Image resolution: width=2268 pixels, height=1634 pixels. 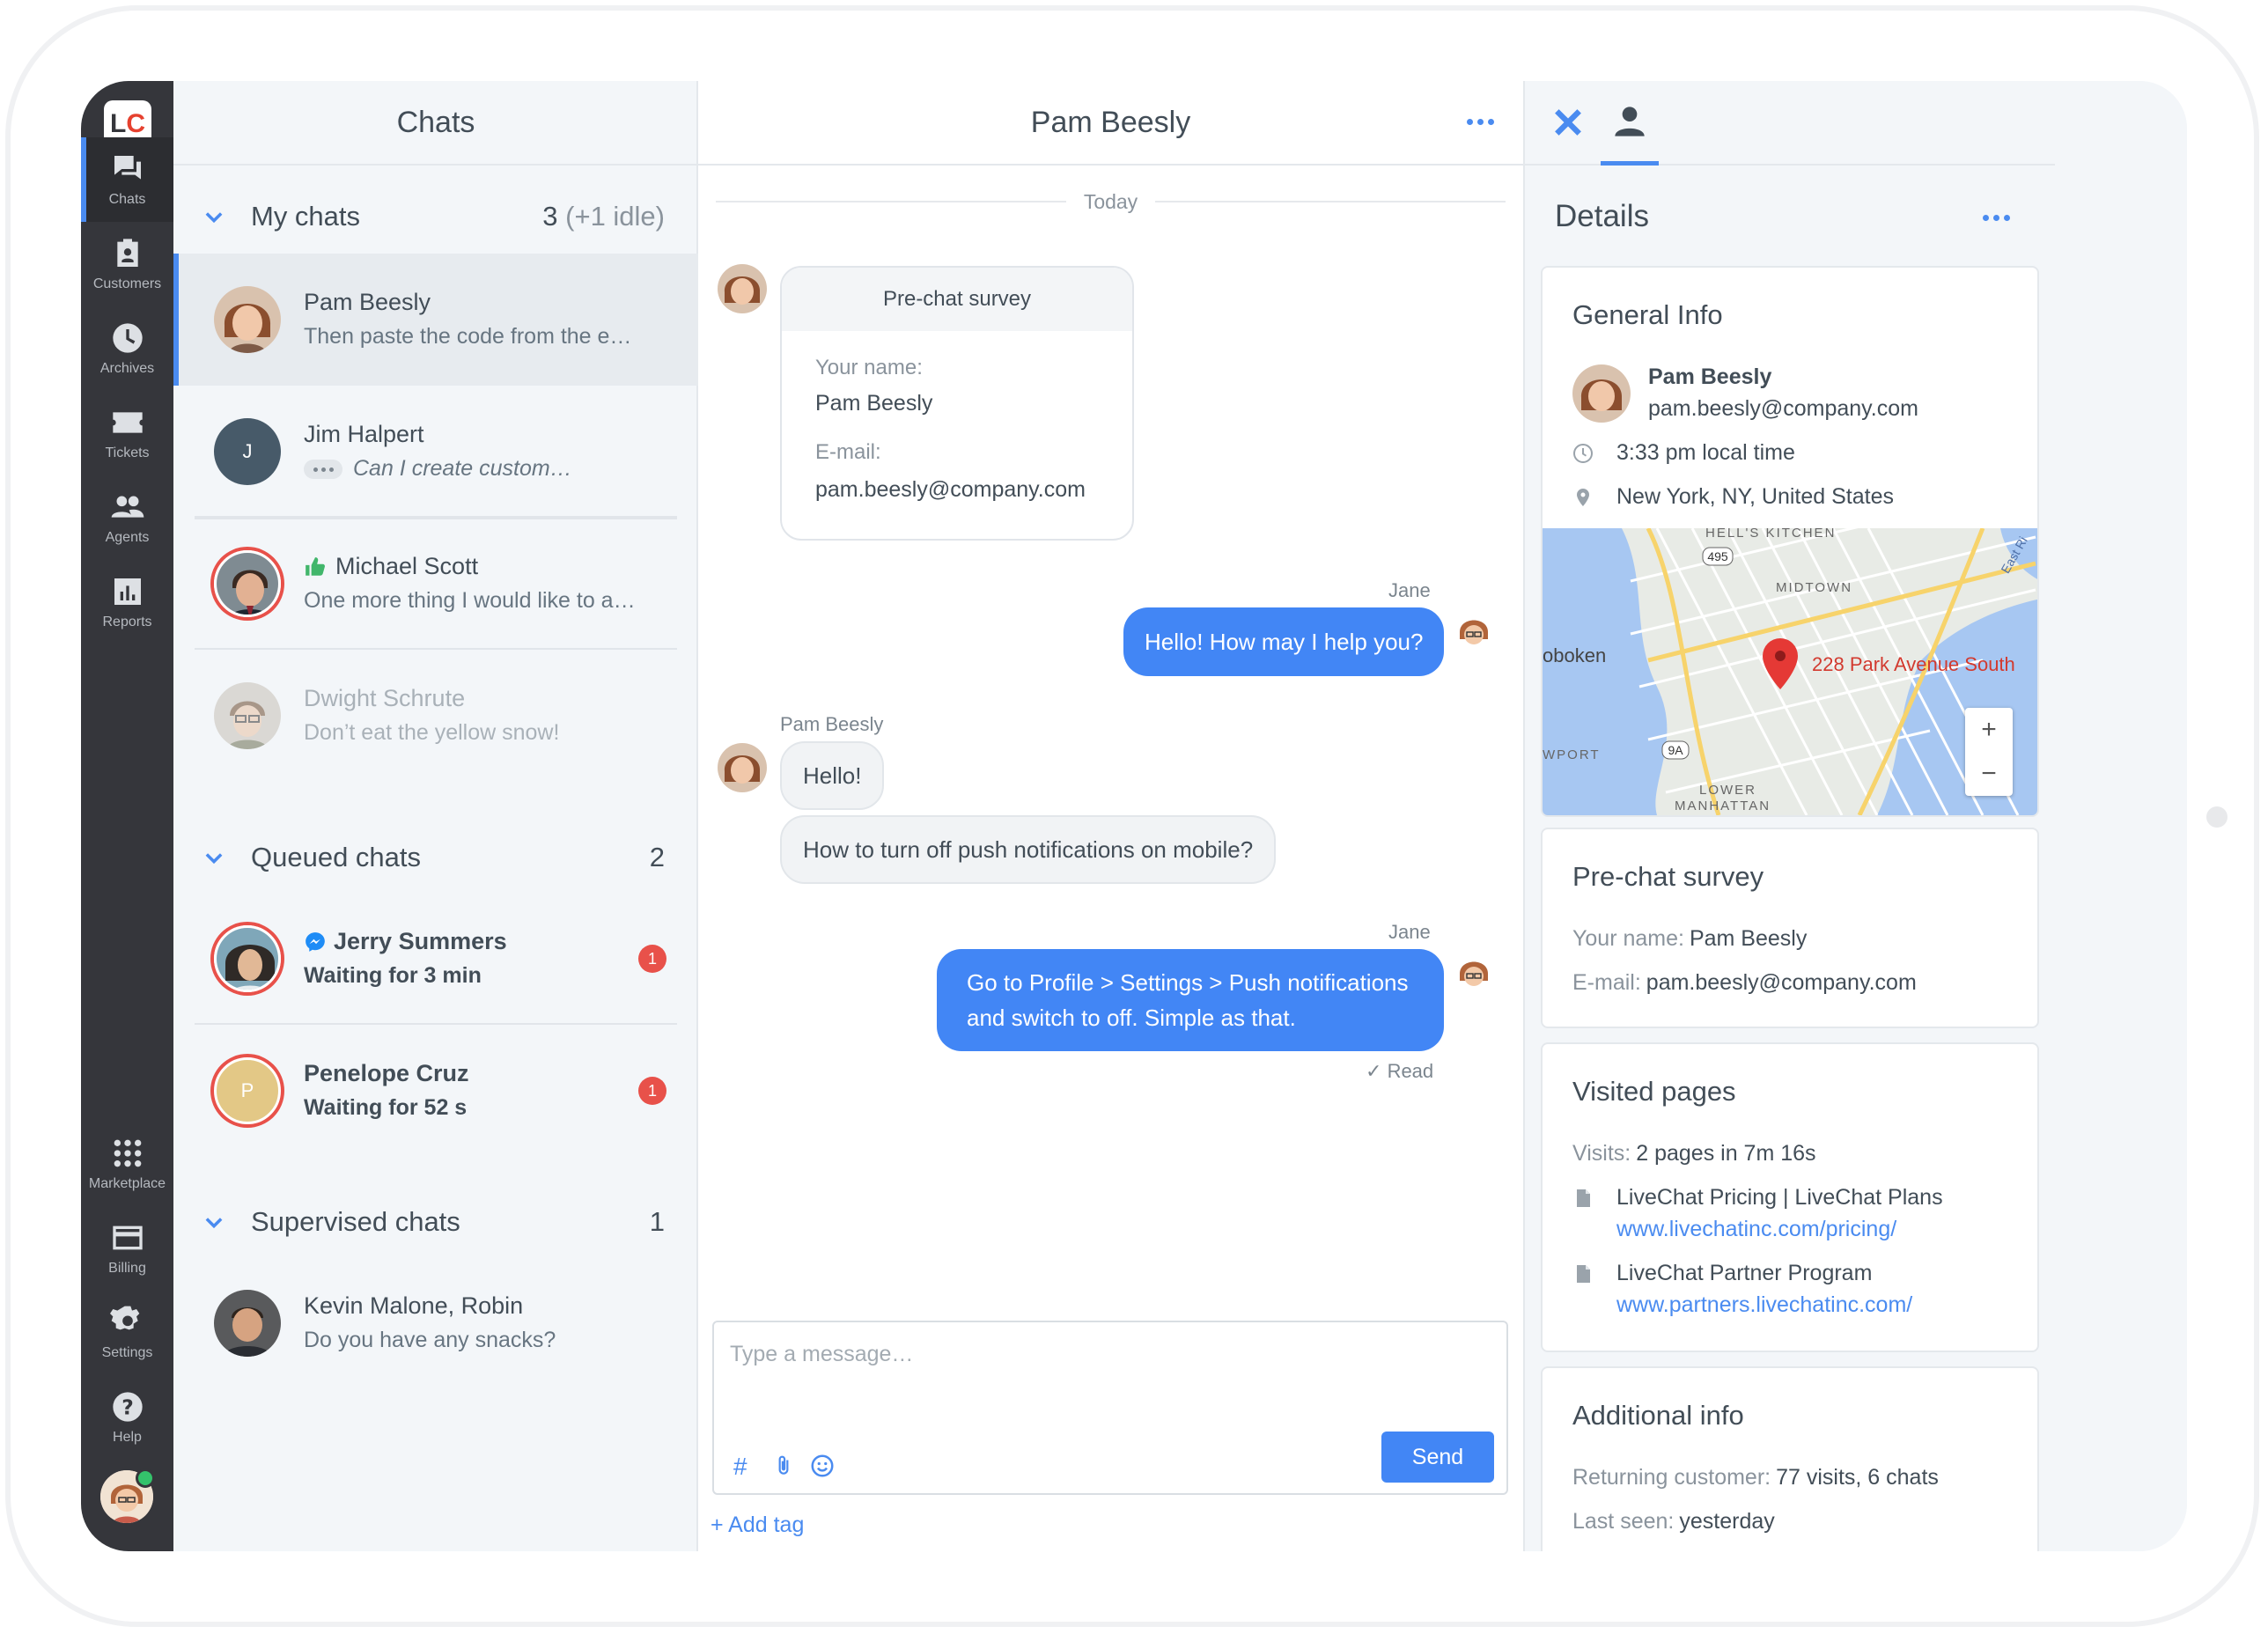 I want to click on svg-text: 9A, so click(x=1675, y=750).